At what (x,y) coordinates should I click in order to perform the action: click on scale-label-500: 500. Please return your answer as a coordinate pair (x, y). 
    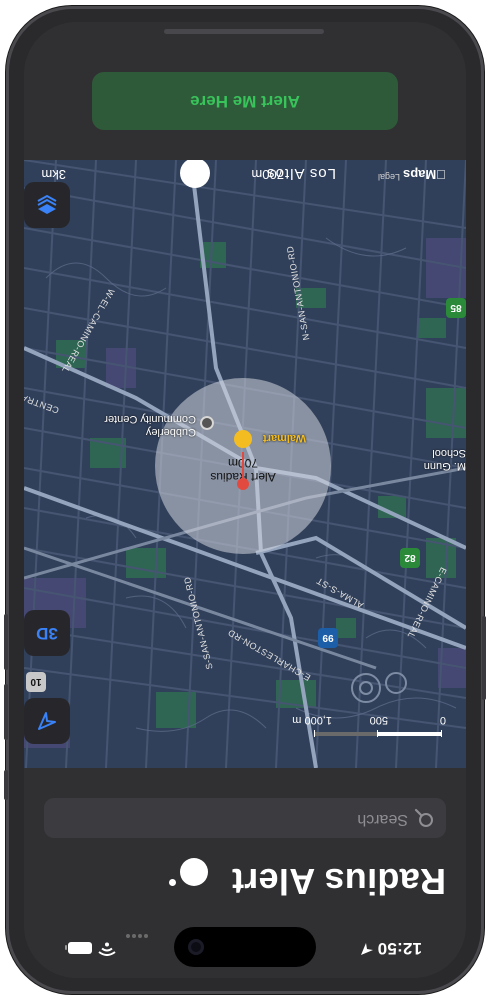
    Looking at the image, I should click on (378, 720).